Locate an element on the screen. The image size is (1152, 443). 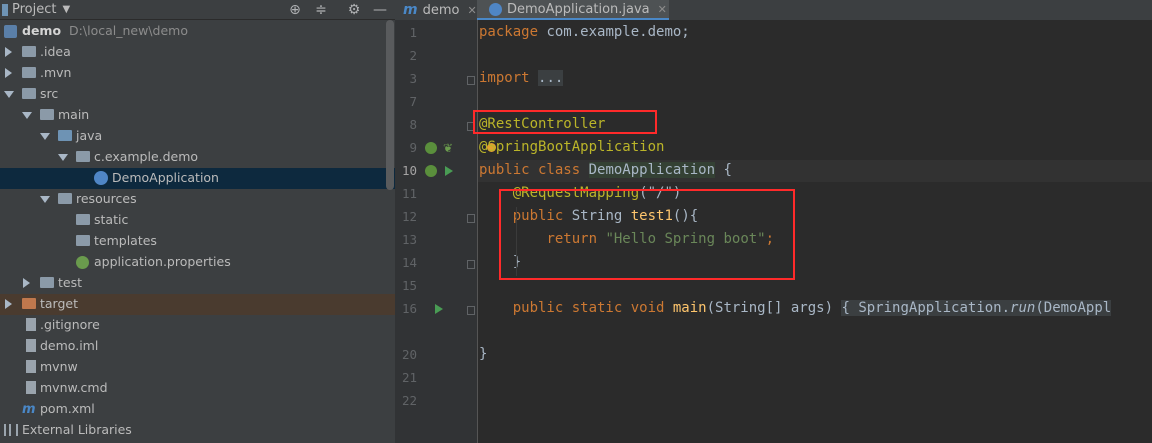
tree-item-label: mvnw is located at coordinates (59, 366).